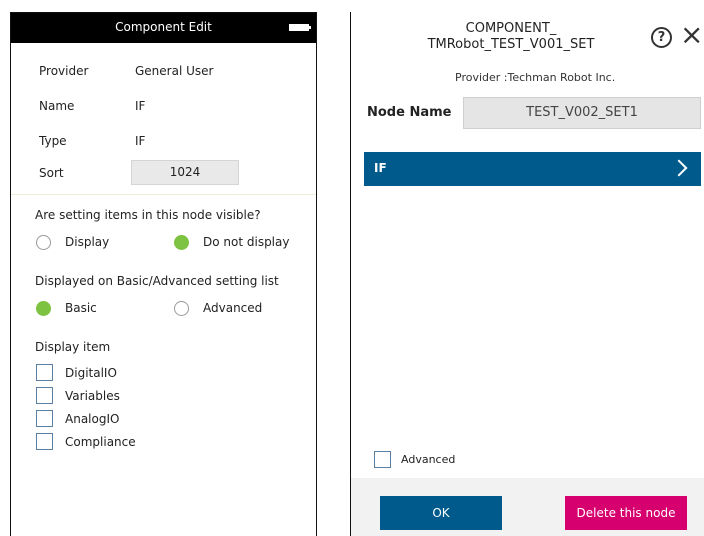  I want to click on sort-label: Sort, so click(51, 173).